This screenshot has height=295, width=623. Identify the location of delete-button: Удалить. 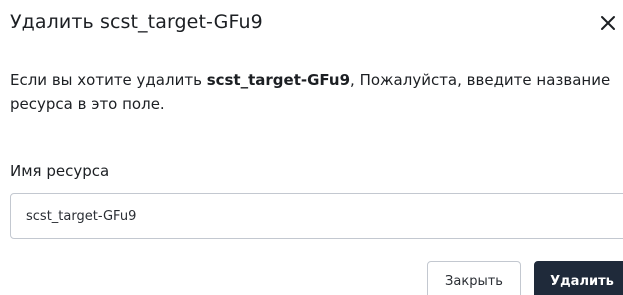
(578, 278).